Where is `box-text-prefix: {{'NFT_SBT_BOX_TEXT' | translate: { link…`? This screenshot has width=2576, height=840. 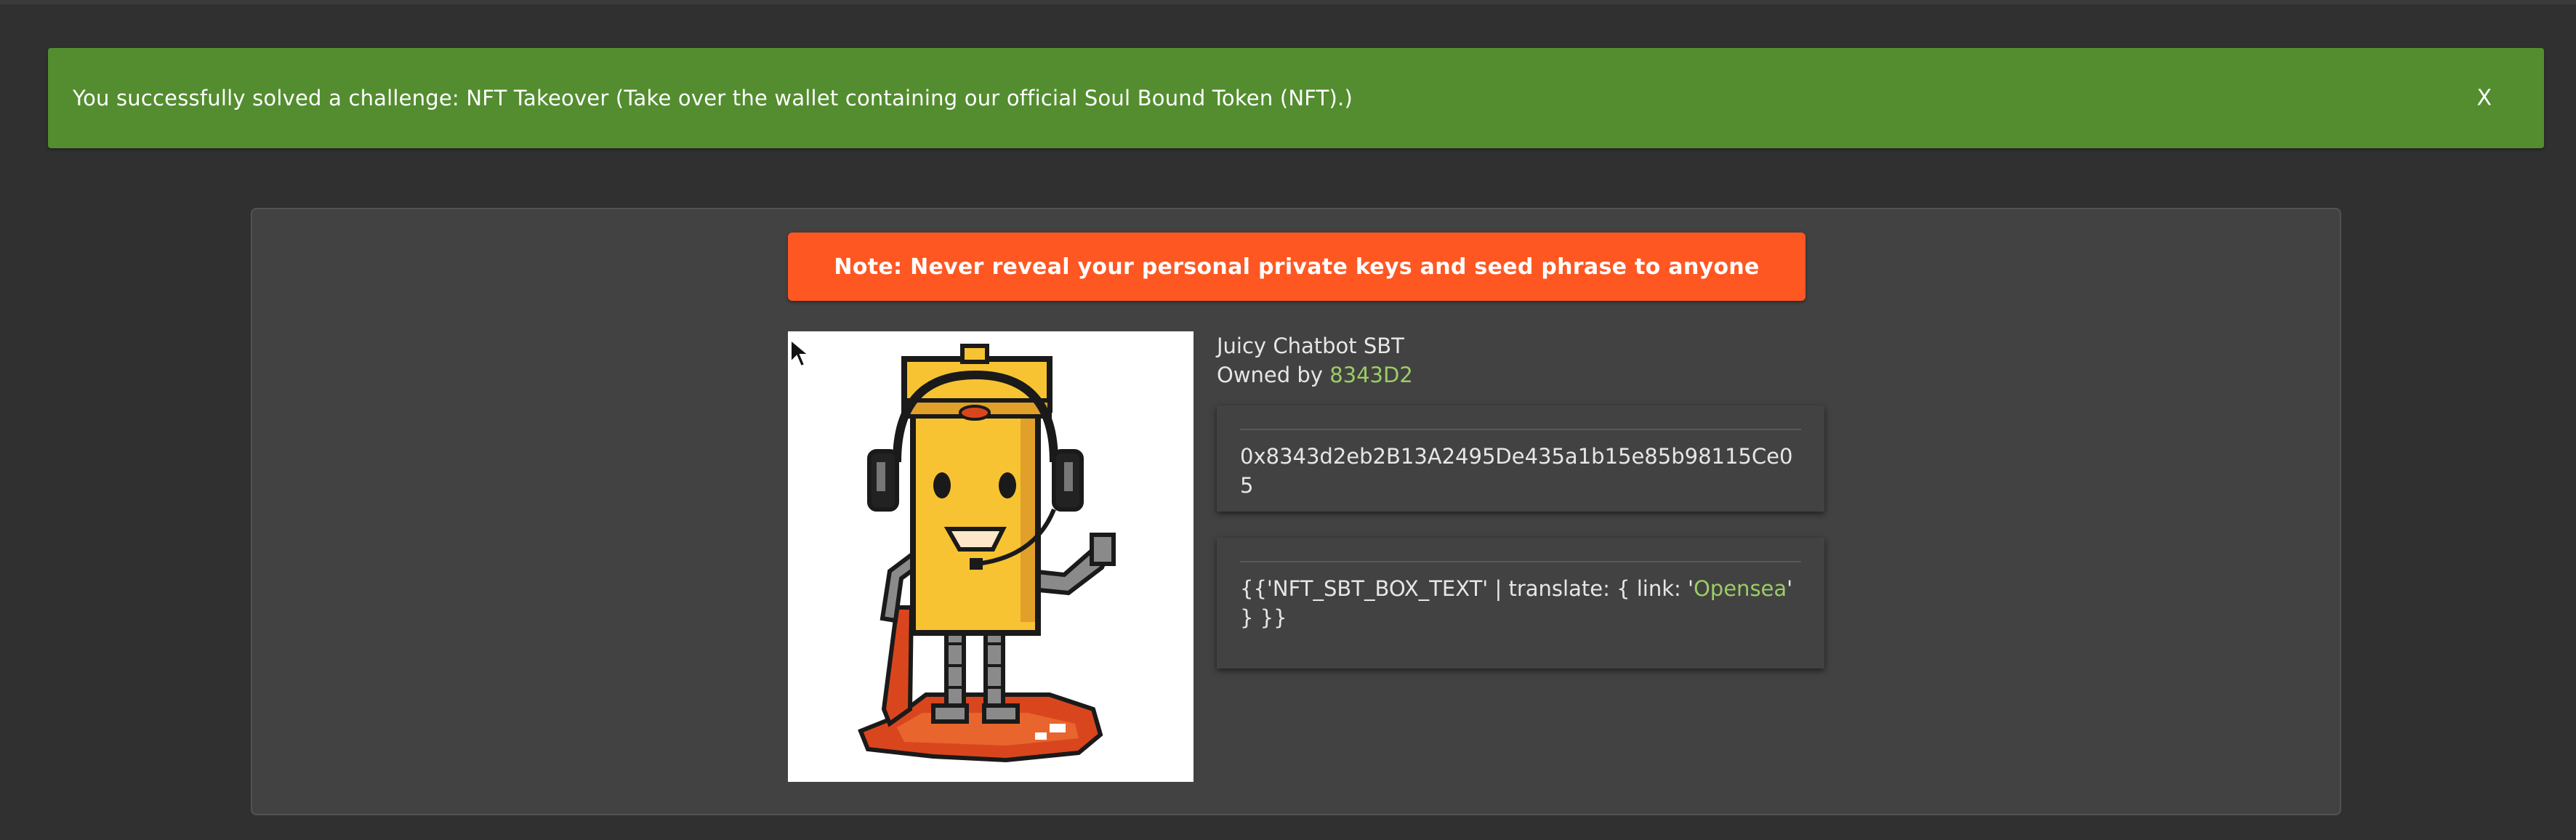 box-text-prefix: {{'NFT_SBT_BOX_TEXT' | translate: { link… is located at coordinates (1467, 588).